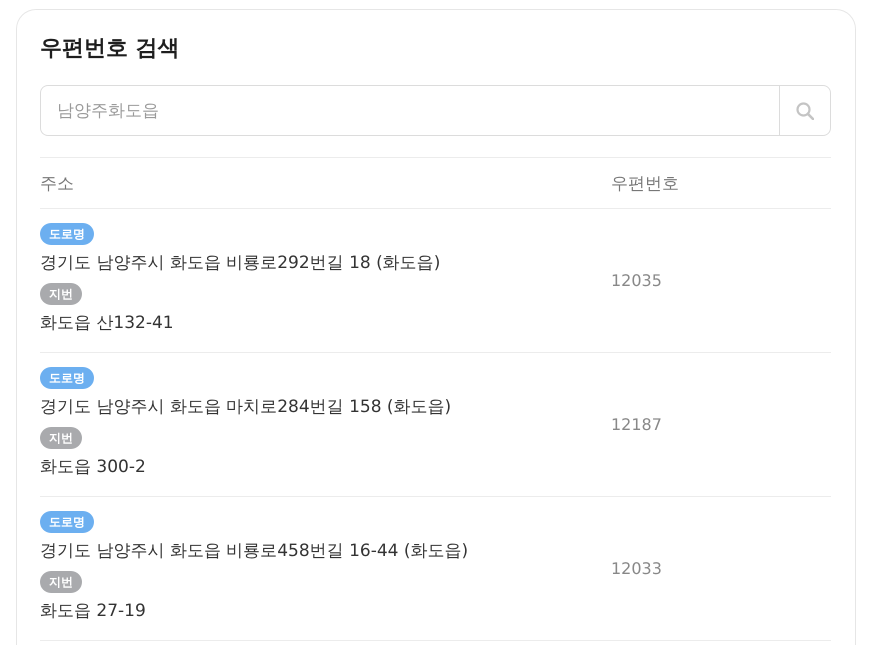  I want to click on postcode-text: 12187, so click(636, 424).